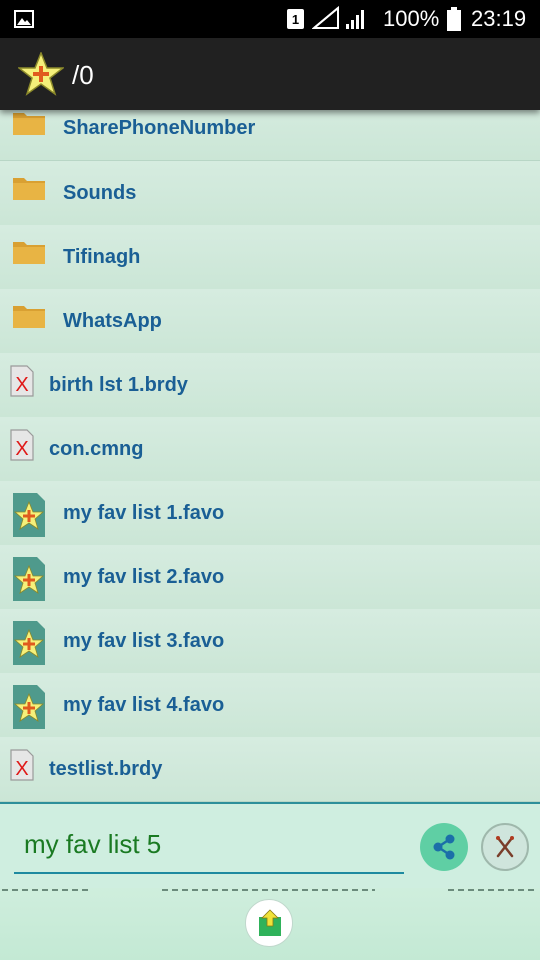  I want to click on list-item: my fav list 1.favo, so click(270, 513).